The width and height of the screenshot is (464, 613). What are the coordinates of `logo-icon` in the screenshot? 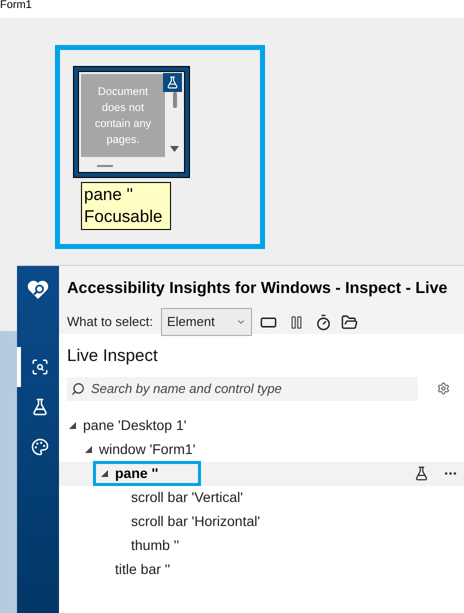 It's located at (38, 290).